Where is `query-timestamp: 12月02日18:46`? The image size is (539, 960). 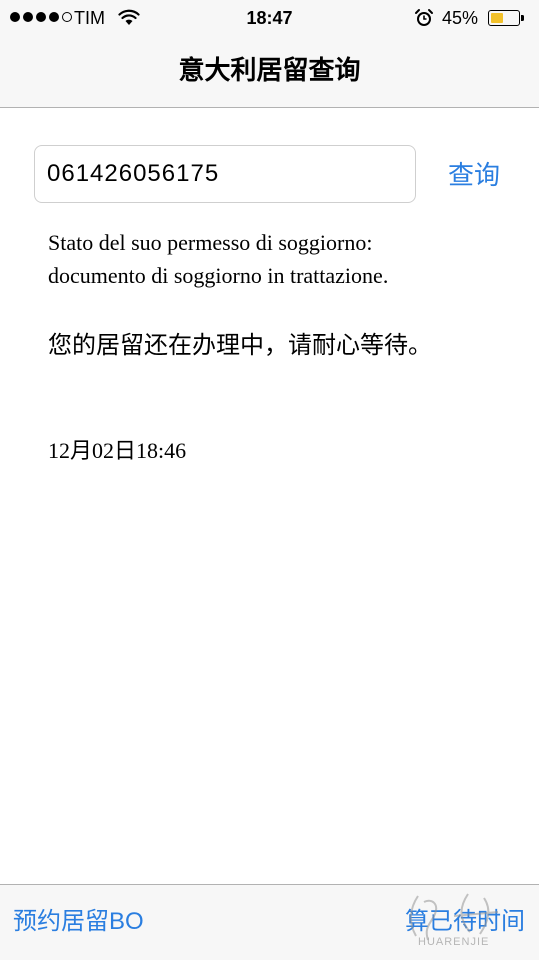 query-timestamp: 12月02日18:46 is located at coordinates (117, 450).